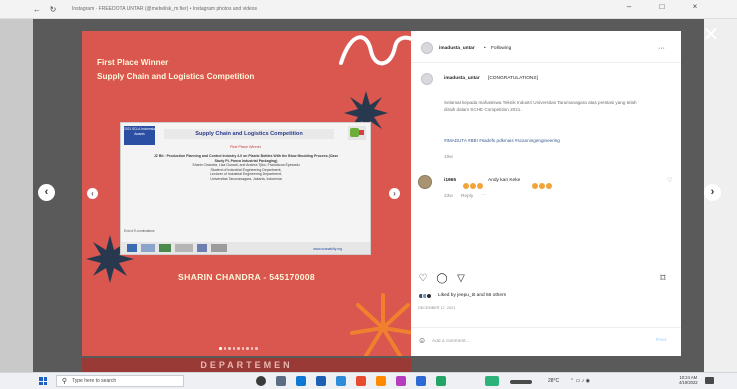  I want to click on clock-date: 4/19/2022, so click(688, 382).